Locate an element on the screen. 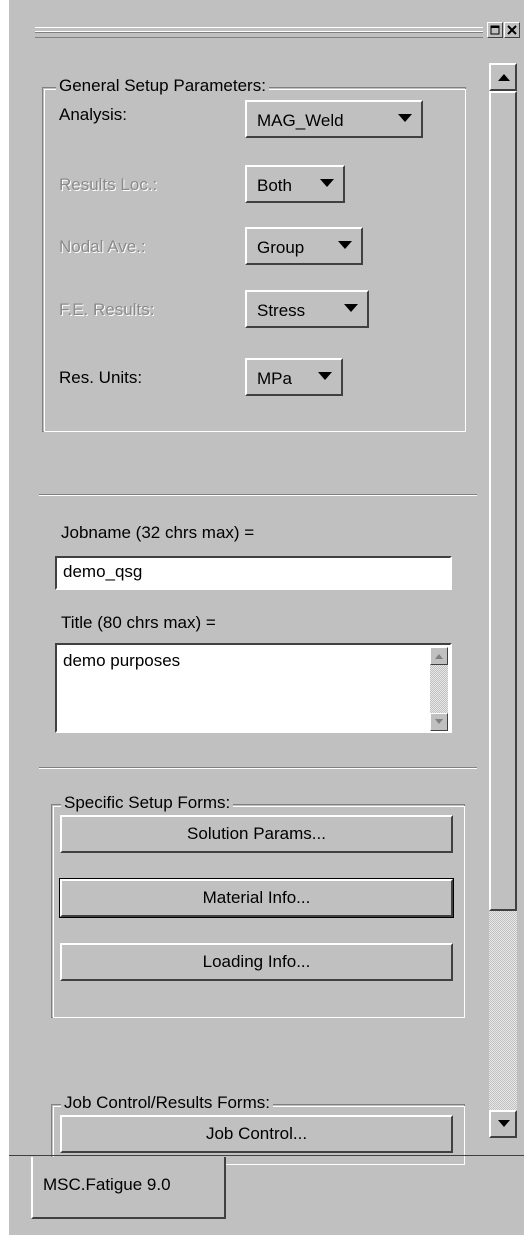  fe-results-dropdown: Stress is located at coordinates (307, 309).